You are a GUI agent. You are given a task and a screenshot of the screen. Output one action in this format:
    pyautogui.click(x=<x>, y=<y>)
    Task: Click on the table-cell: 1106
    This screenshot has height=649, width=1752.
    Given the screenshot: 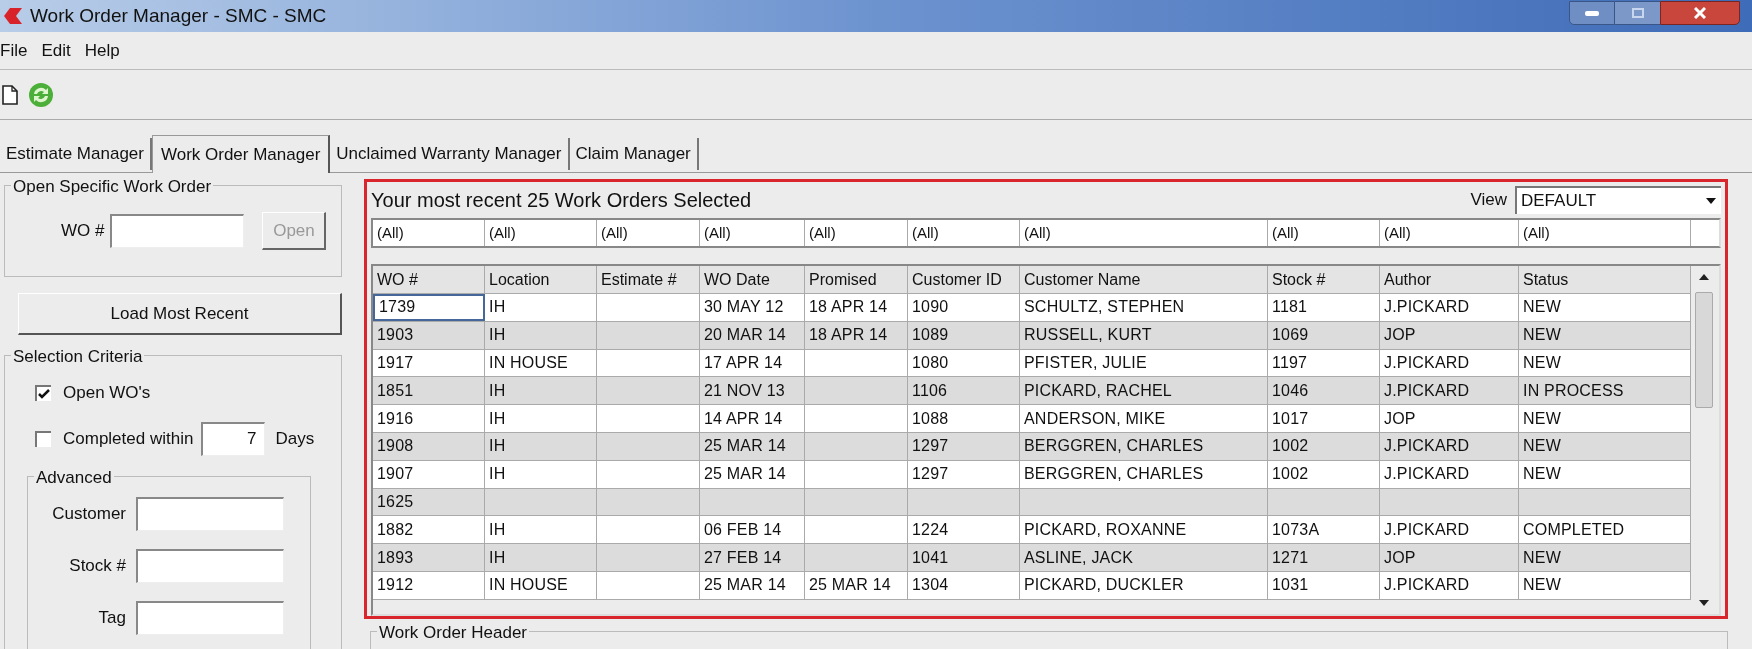 What is the action you would take?
    pyautogui.click(x=964, y=391)
    